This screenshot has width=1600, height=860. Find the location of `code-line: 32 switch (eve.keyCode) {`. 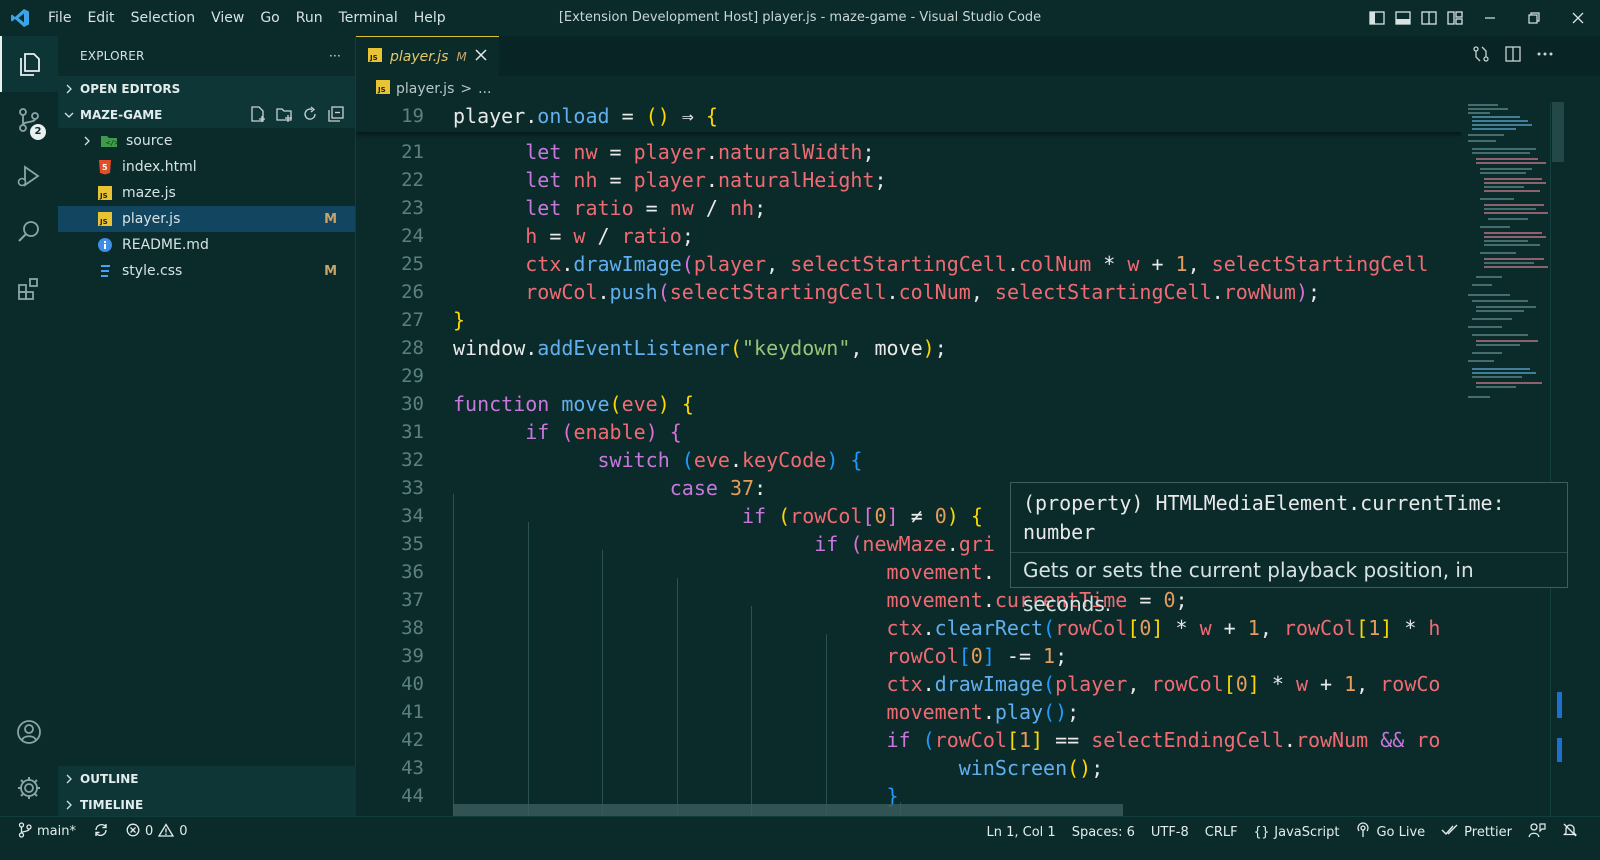

code-line: 32 switch (eve.keyCode) { is located at coordinates (632, 460).